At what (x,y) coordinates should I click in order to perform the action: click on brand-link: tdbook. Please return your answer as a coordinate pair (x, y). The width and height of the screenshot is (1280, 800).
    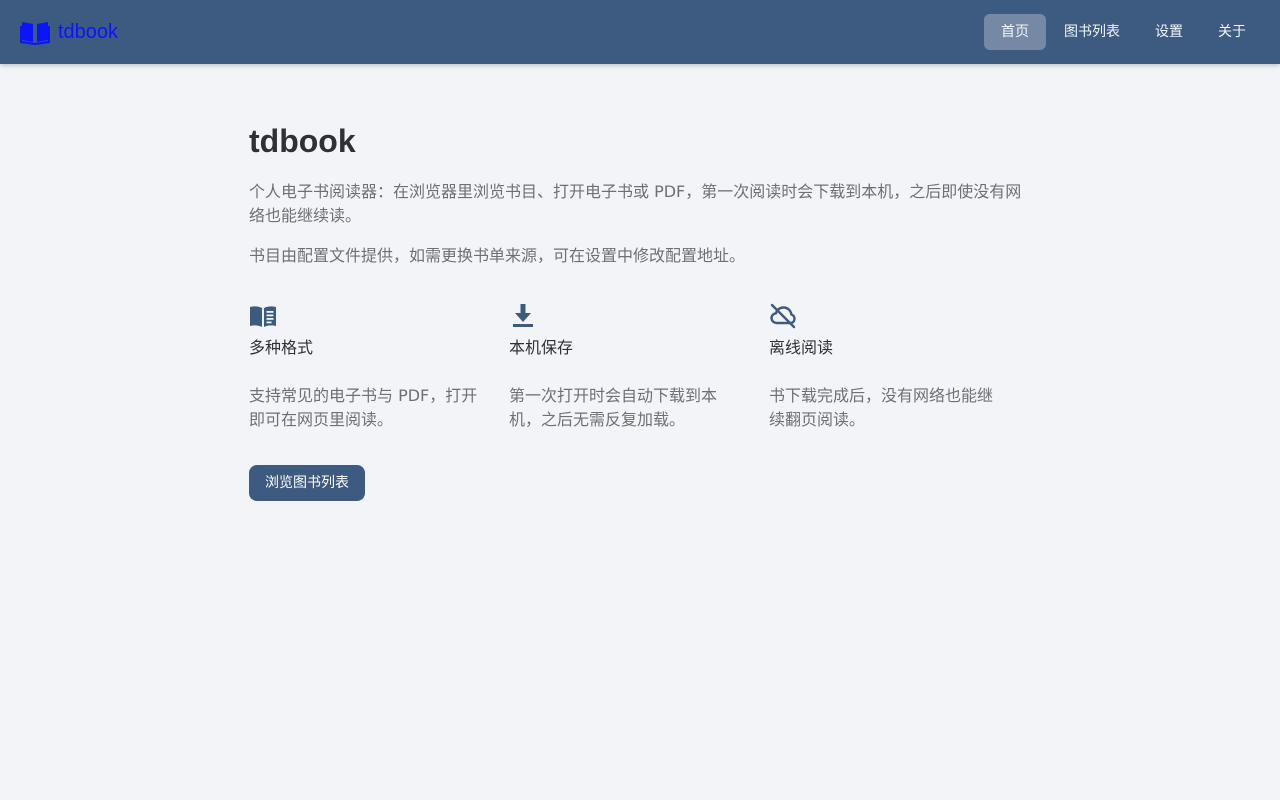
    Looking at the image, I should click on (69, 32).